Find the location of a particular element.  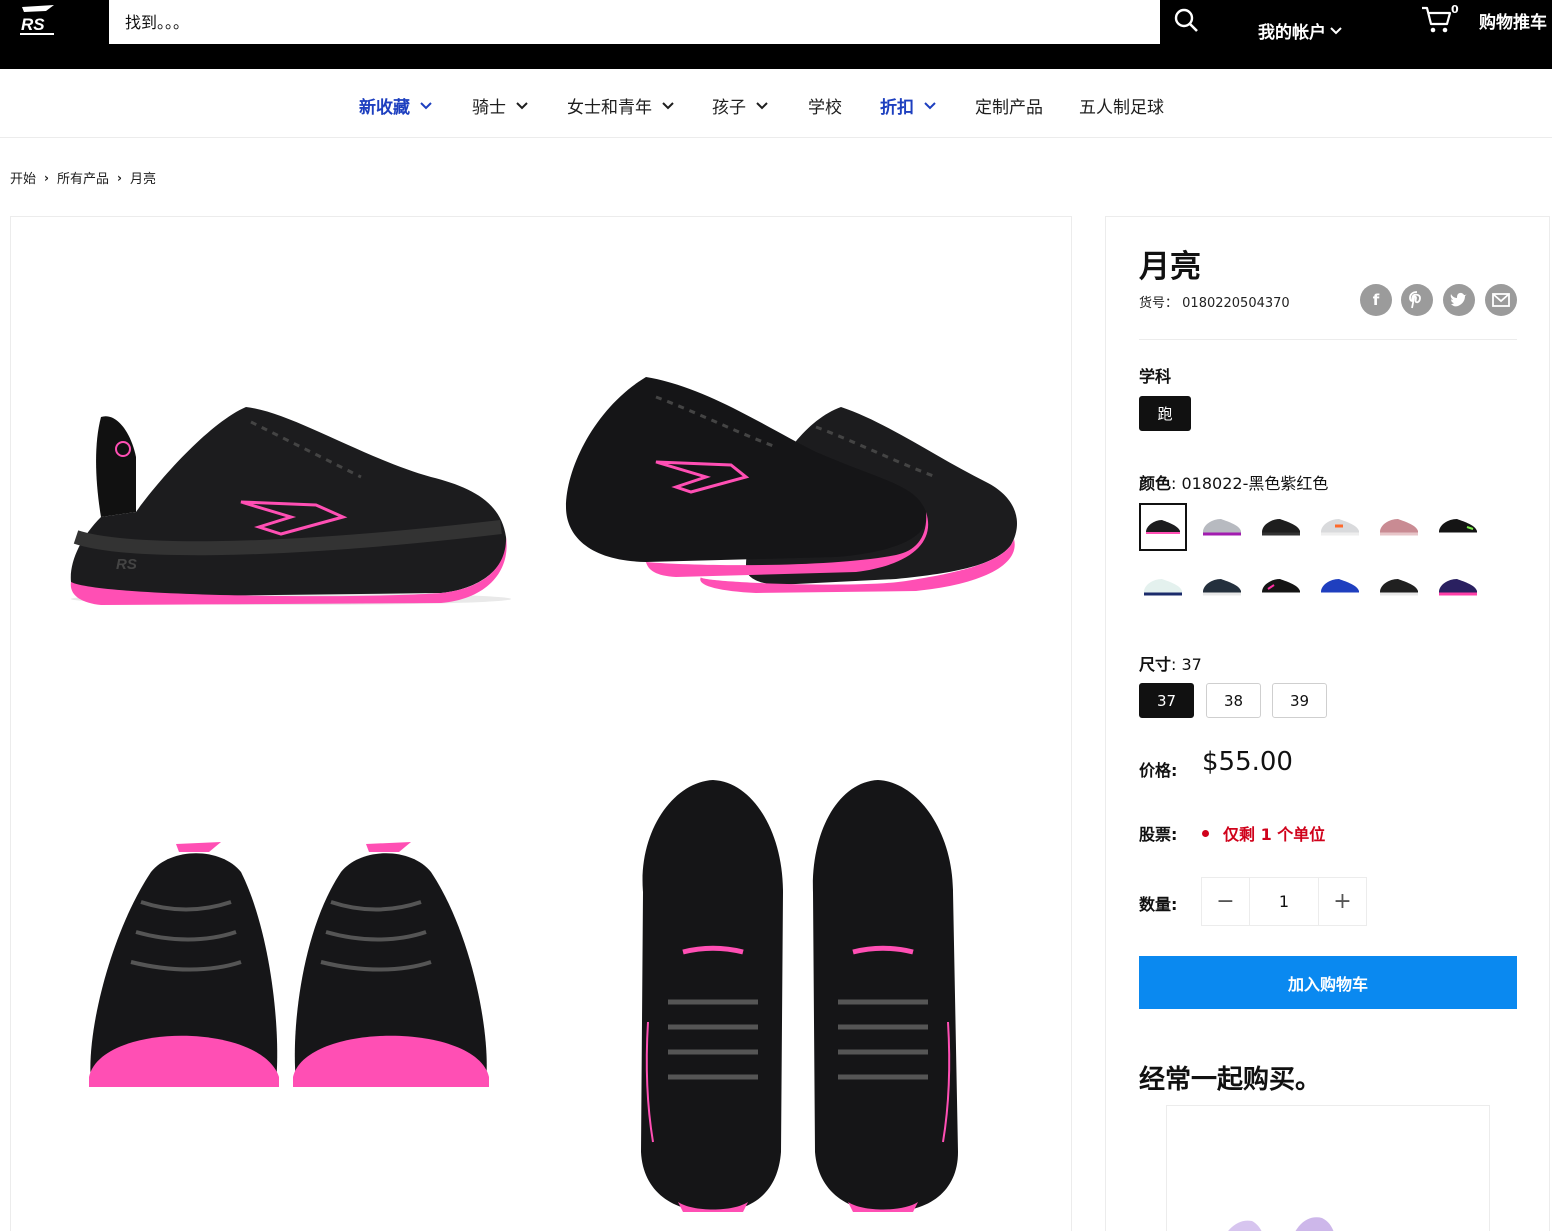

email-share-button is located at coordinates (1501, 300).